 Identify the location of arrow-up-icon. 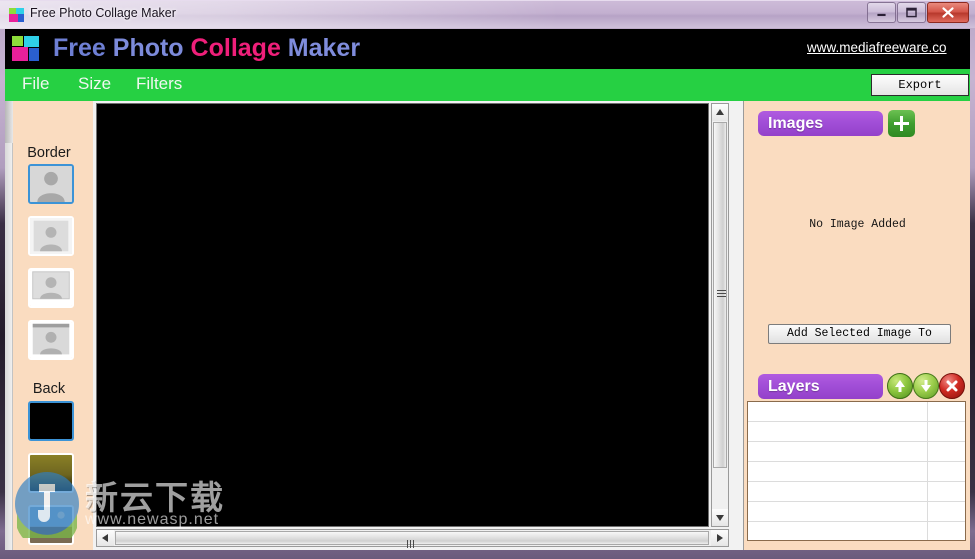
(900, 386).